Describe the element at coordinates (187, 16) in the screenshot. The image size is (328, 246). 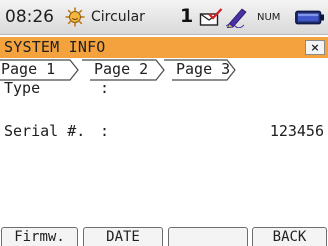
I see `station-number: 1` at that location.